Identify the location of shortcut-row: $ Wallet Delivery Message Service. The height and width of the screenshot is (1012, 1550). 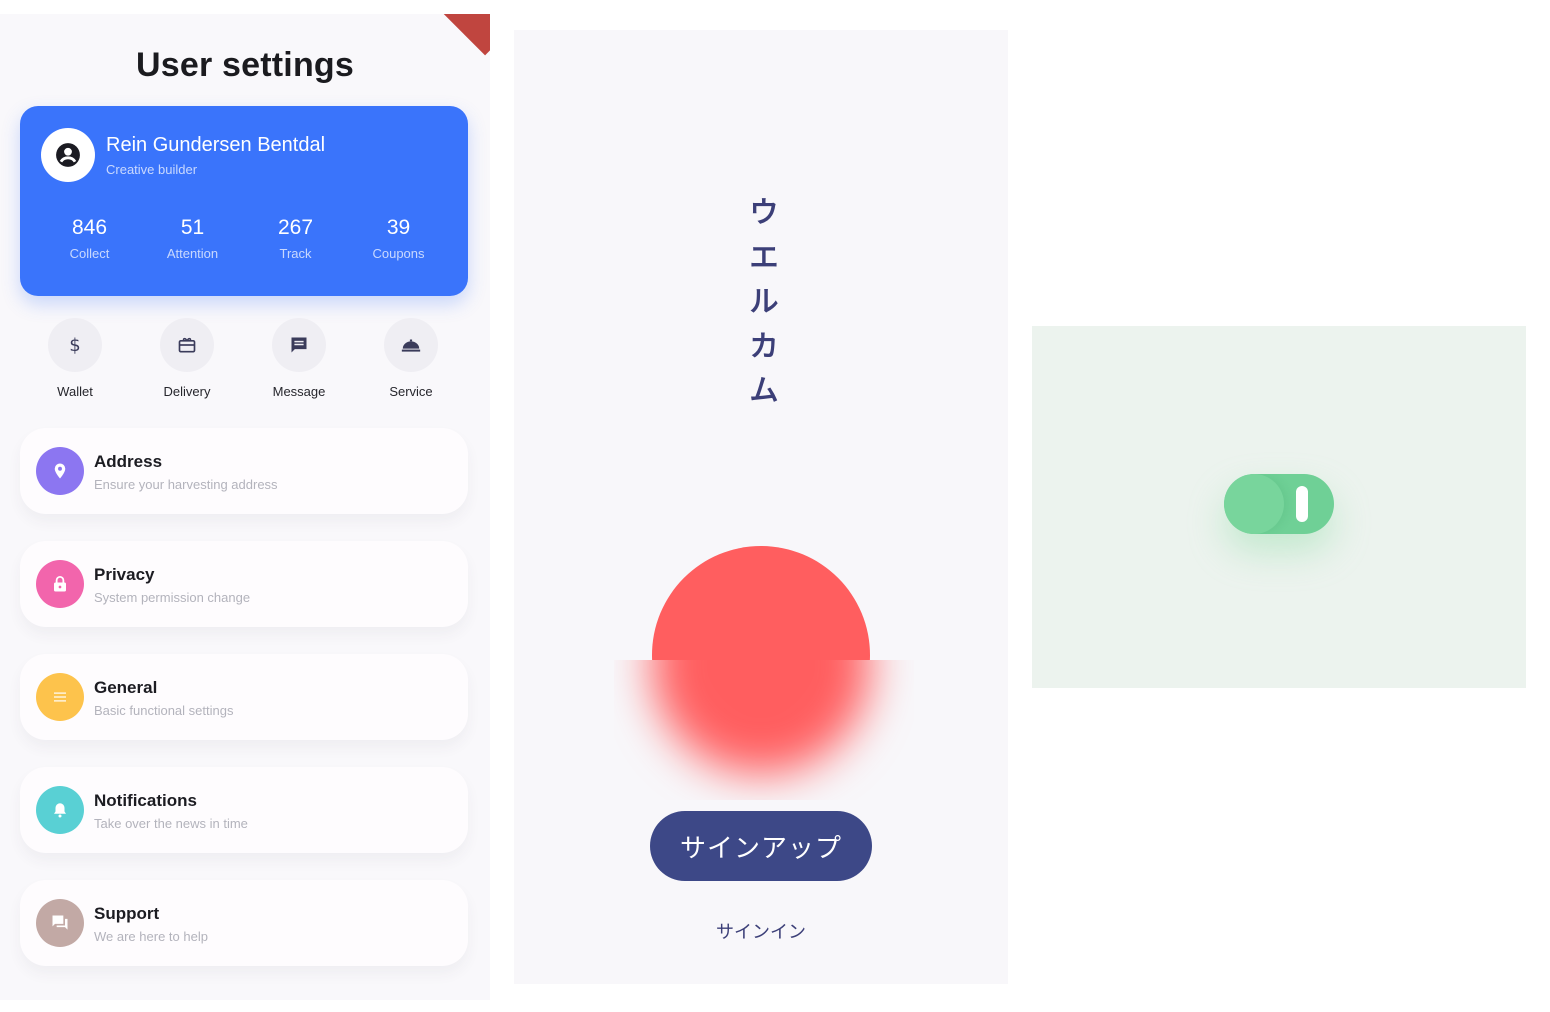
(243, 358).